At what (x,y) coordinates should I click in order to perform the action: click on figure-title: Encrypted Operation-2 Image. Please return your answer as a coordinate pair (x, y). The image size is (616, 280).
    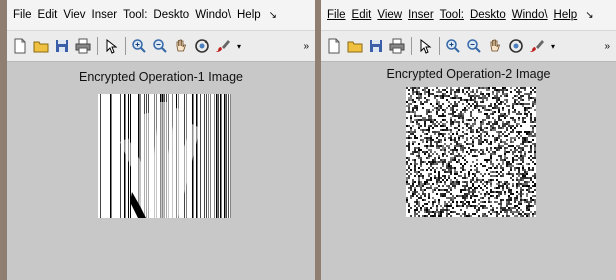
    Looking at the image, I should click on (468, 74).